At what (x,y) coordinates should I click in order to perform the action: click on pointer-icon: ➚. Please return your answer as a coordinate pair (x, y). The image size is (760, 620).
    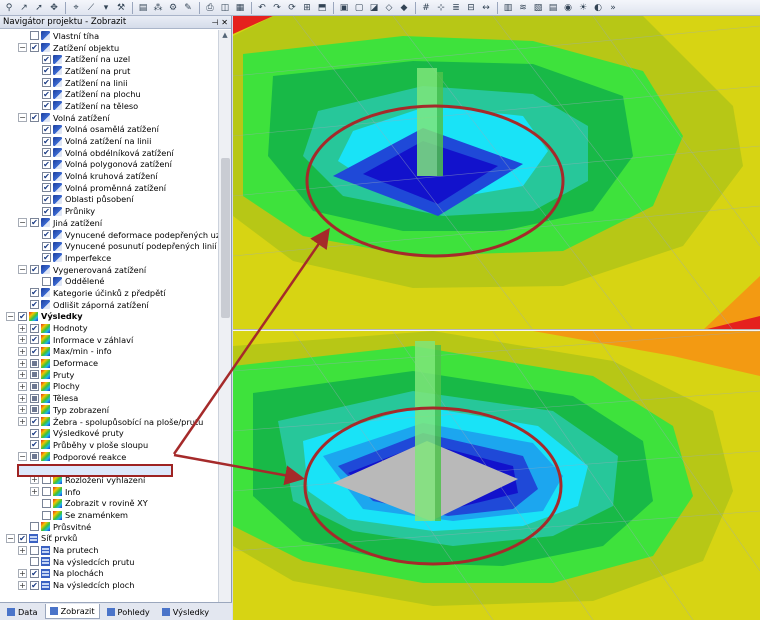
    Looking at the image, I should click on (39, 8).